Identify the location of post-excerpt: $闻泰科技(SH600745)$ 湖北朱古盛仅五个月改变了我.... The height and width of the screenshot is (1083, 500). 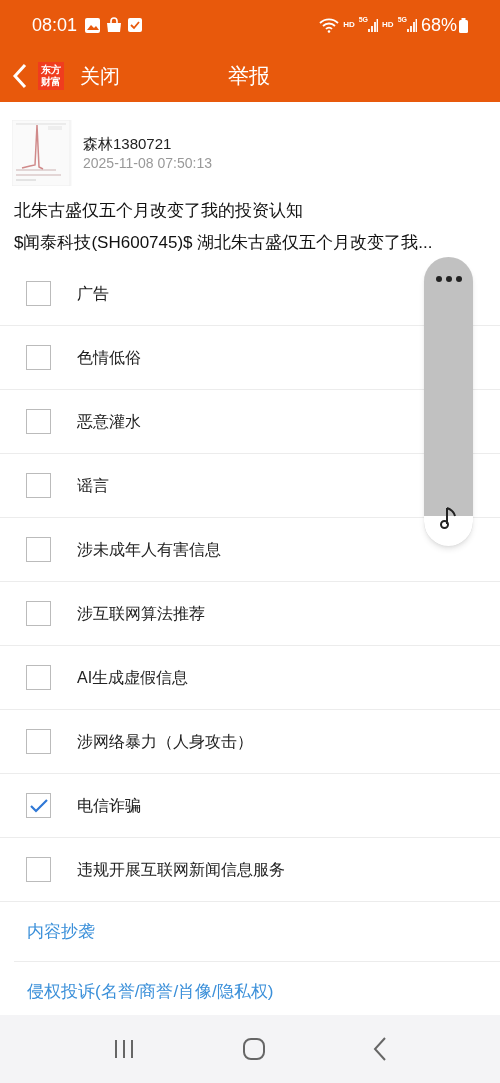
(223, 243).